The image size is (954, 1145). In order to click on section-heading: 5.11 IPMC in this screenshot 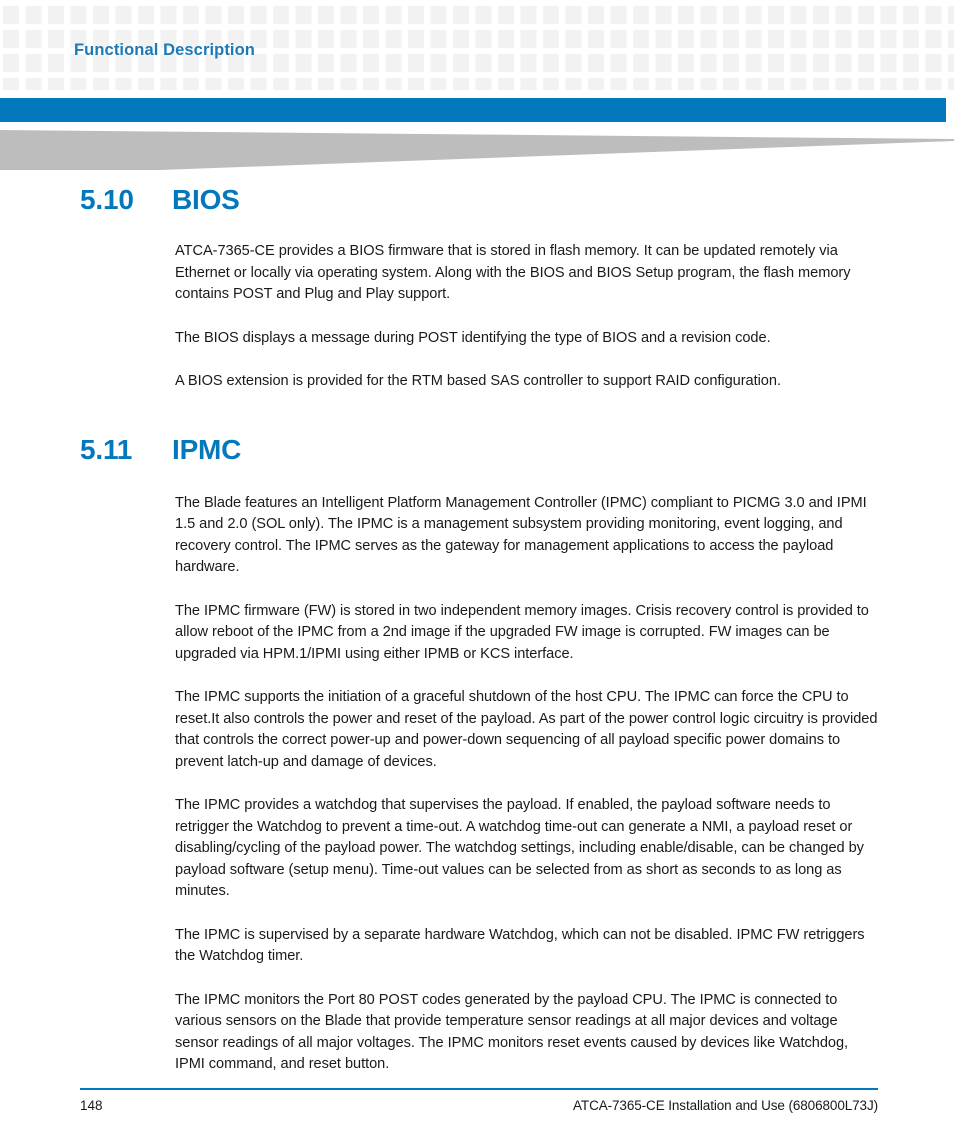, I will do `click(477, 450)`.